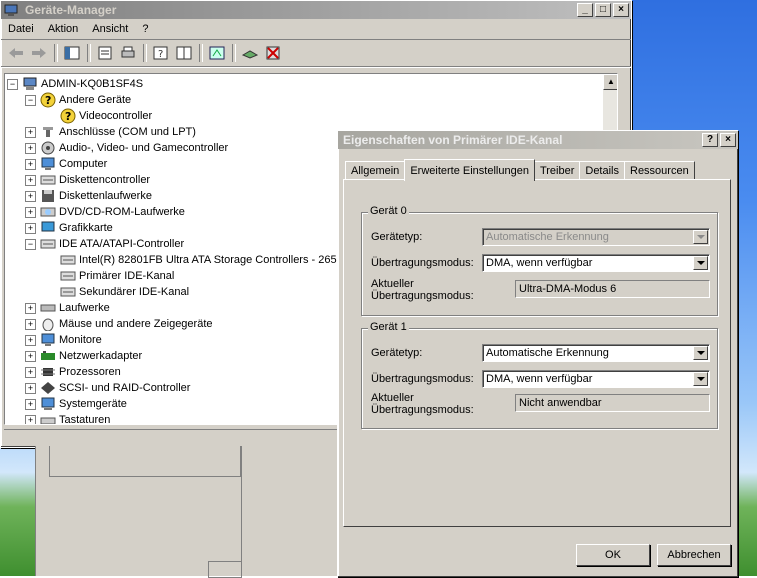 The height and width of the screenshot is (578, 757). What do you see at coordinates (596, 353) in the screenshot?
I see `device1-type-combo: Automatische Erkennung` at bounding box center [596, 353].